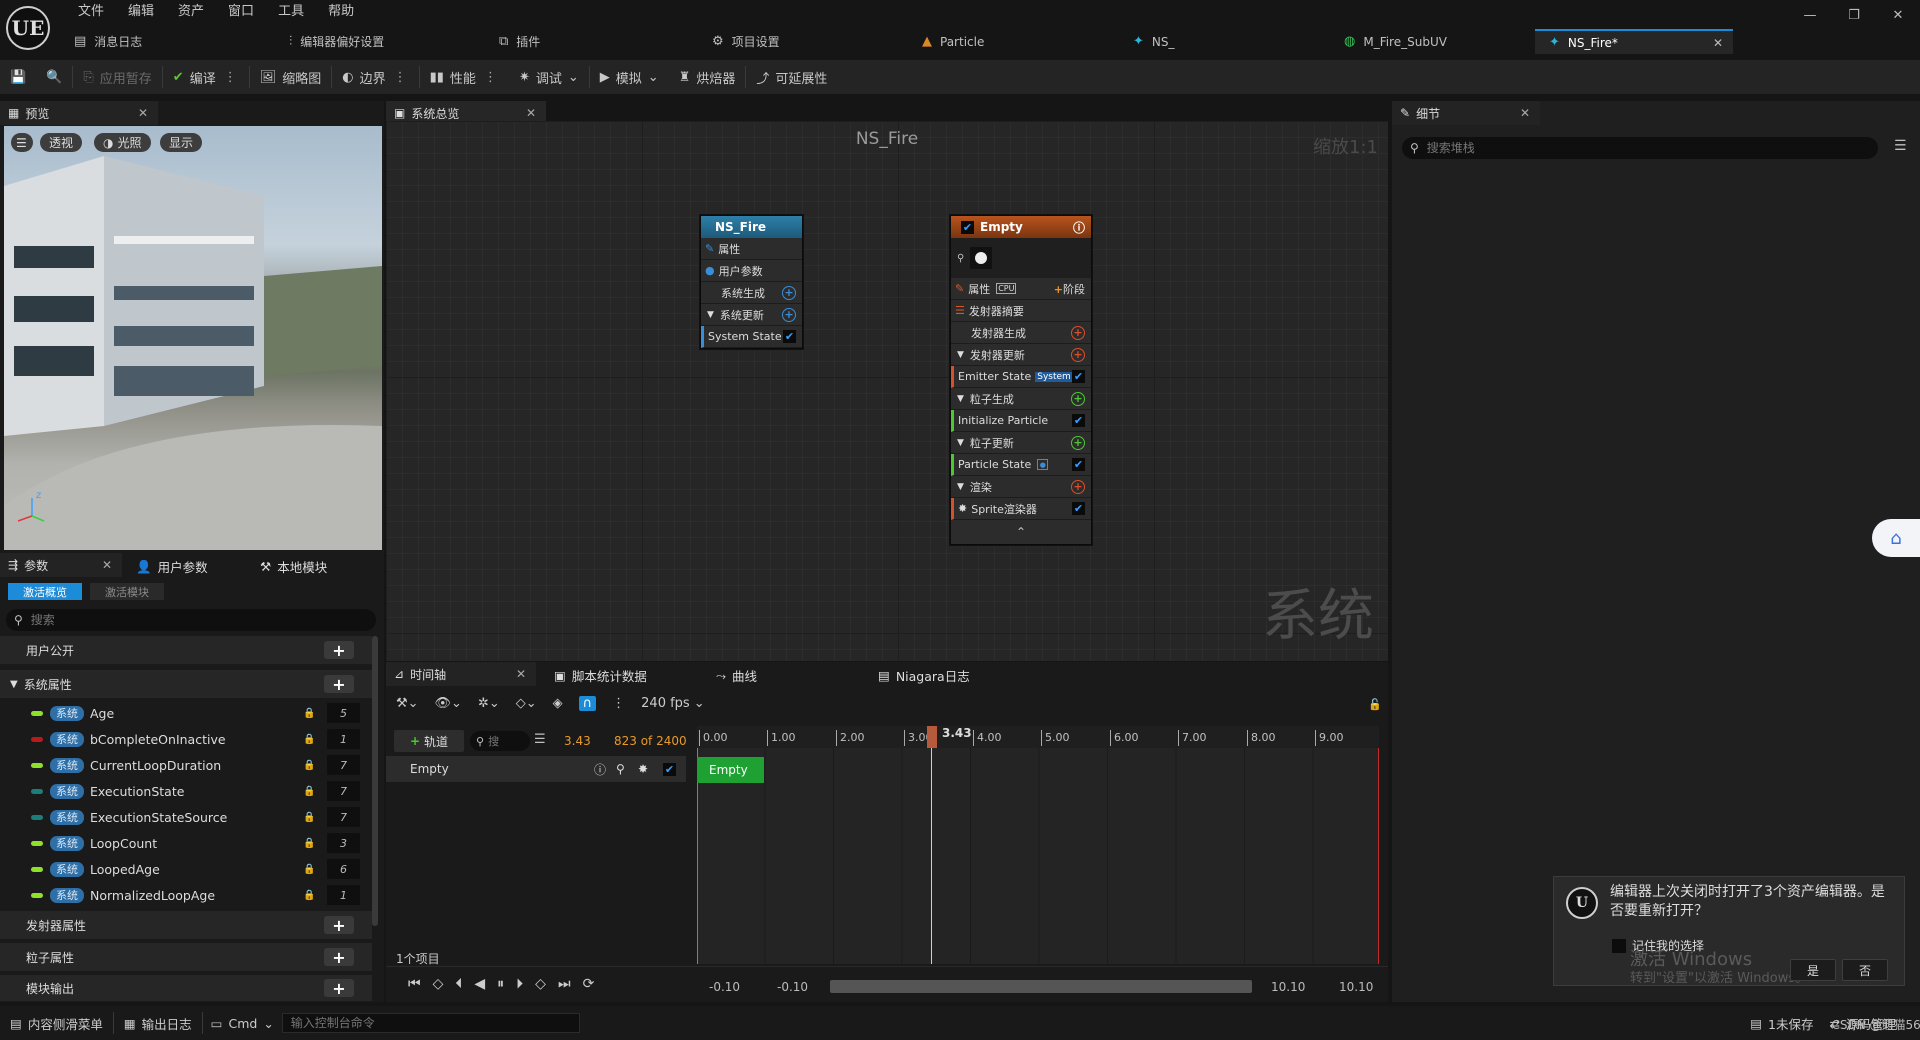  I want to click on tab-niagara-log: ▤ Niagara日志, so click(924, 675).